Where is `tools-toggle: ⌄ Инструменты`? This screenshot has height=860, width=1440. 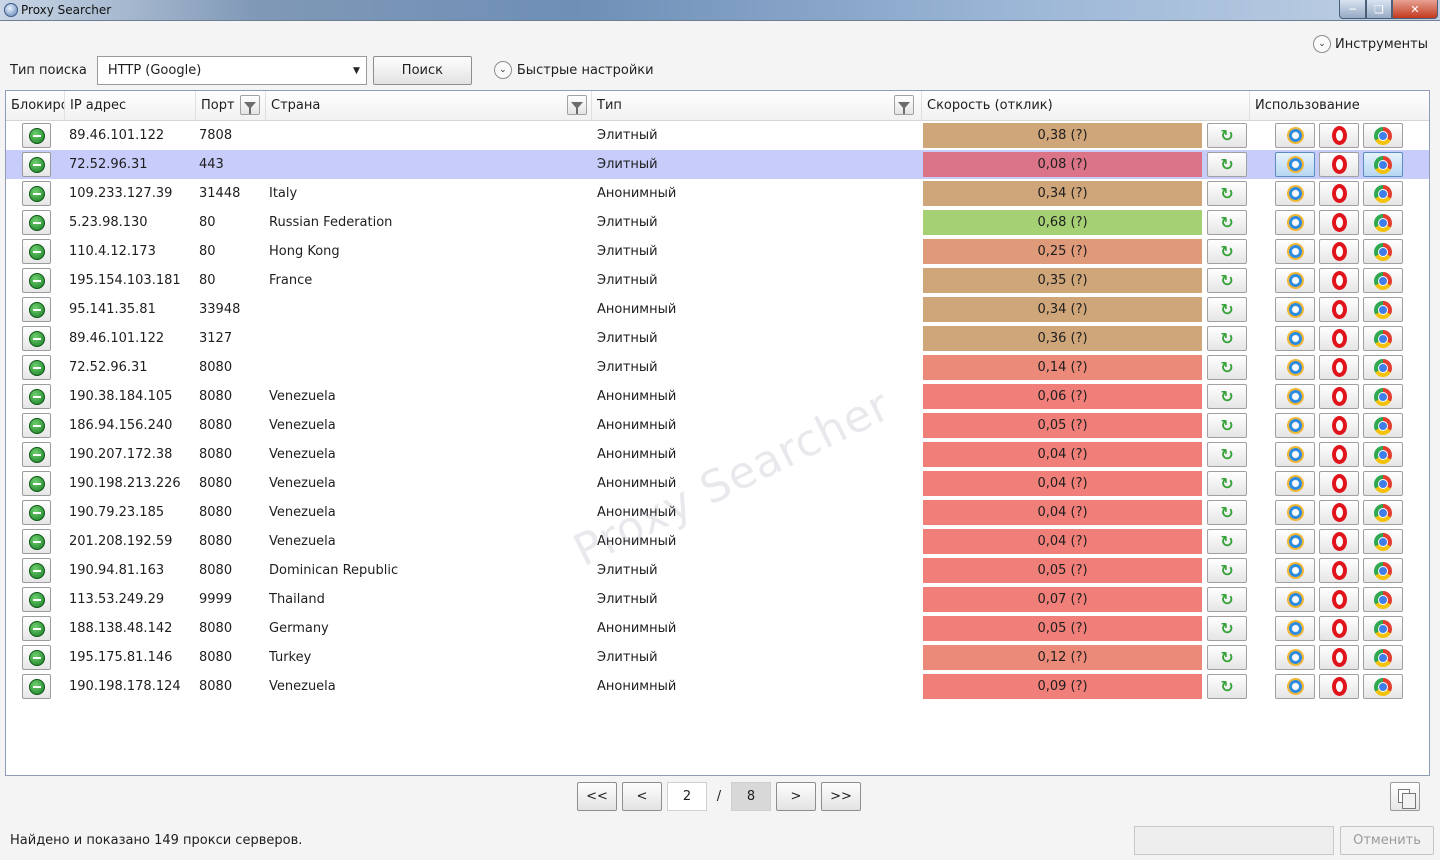 tools-toggle: ⌄ Инструменты is located at coordinates (1370, 44).